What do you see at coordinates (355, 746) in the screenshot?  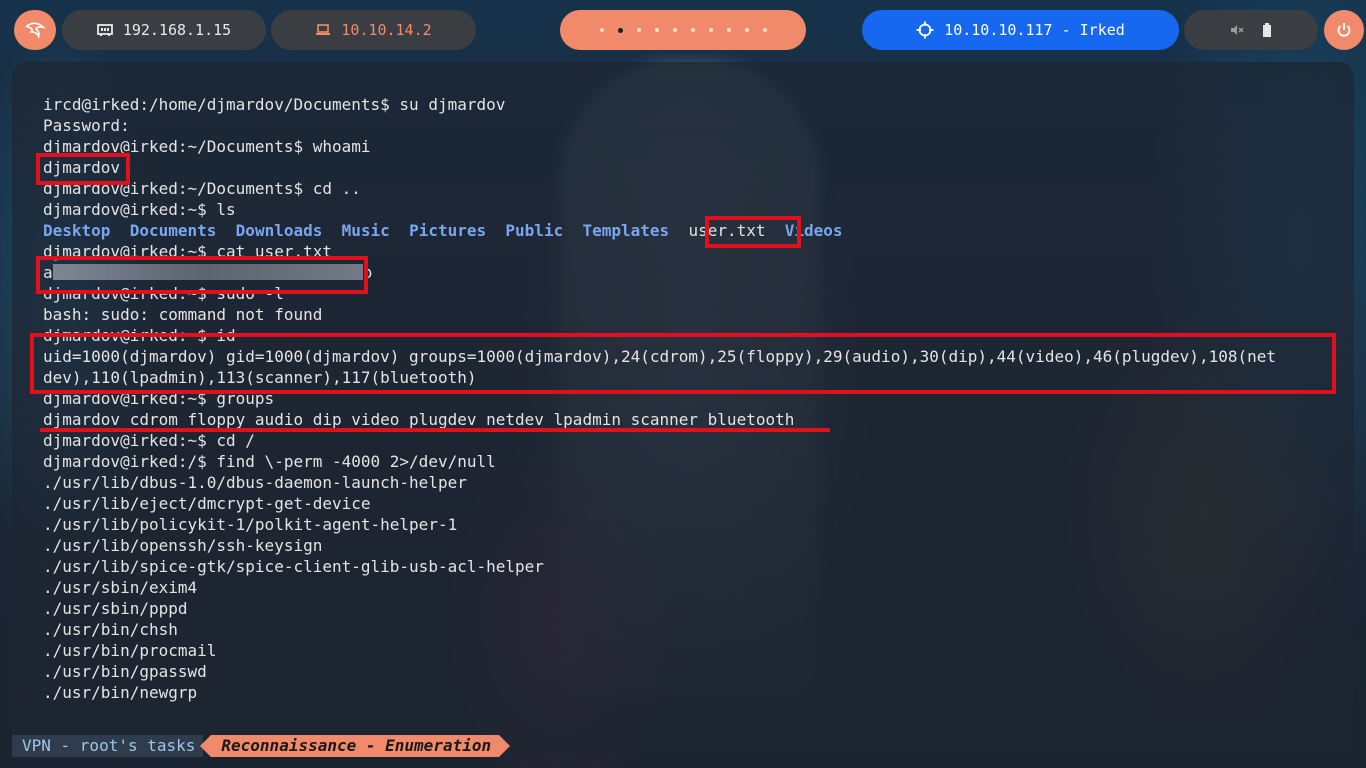 I see `active-window-label: Reconnaissance - Enumeration` at bounding box center [355, 746].